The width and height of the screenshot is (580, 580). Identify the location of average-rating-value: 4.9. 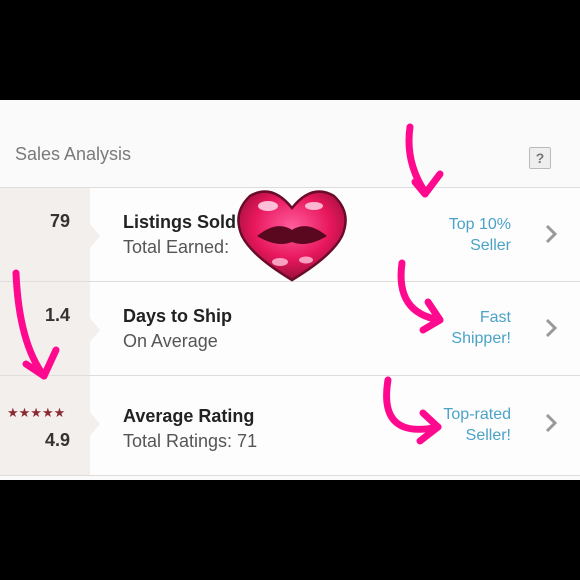
(57, 440).